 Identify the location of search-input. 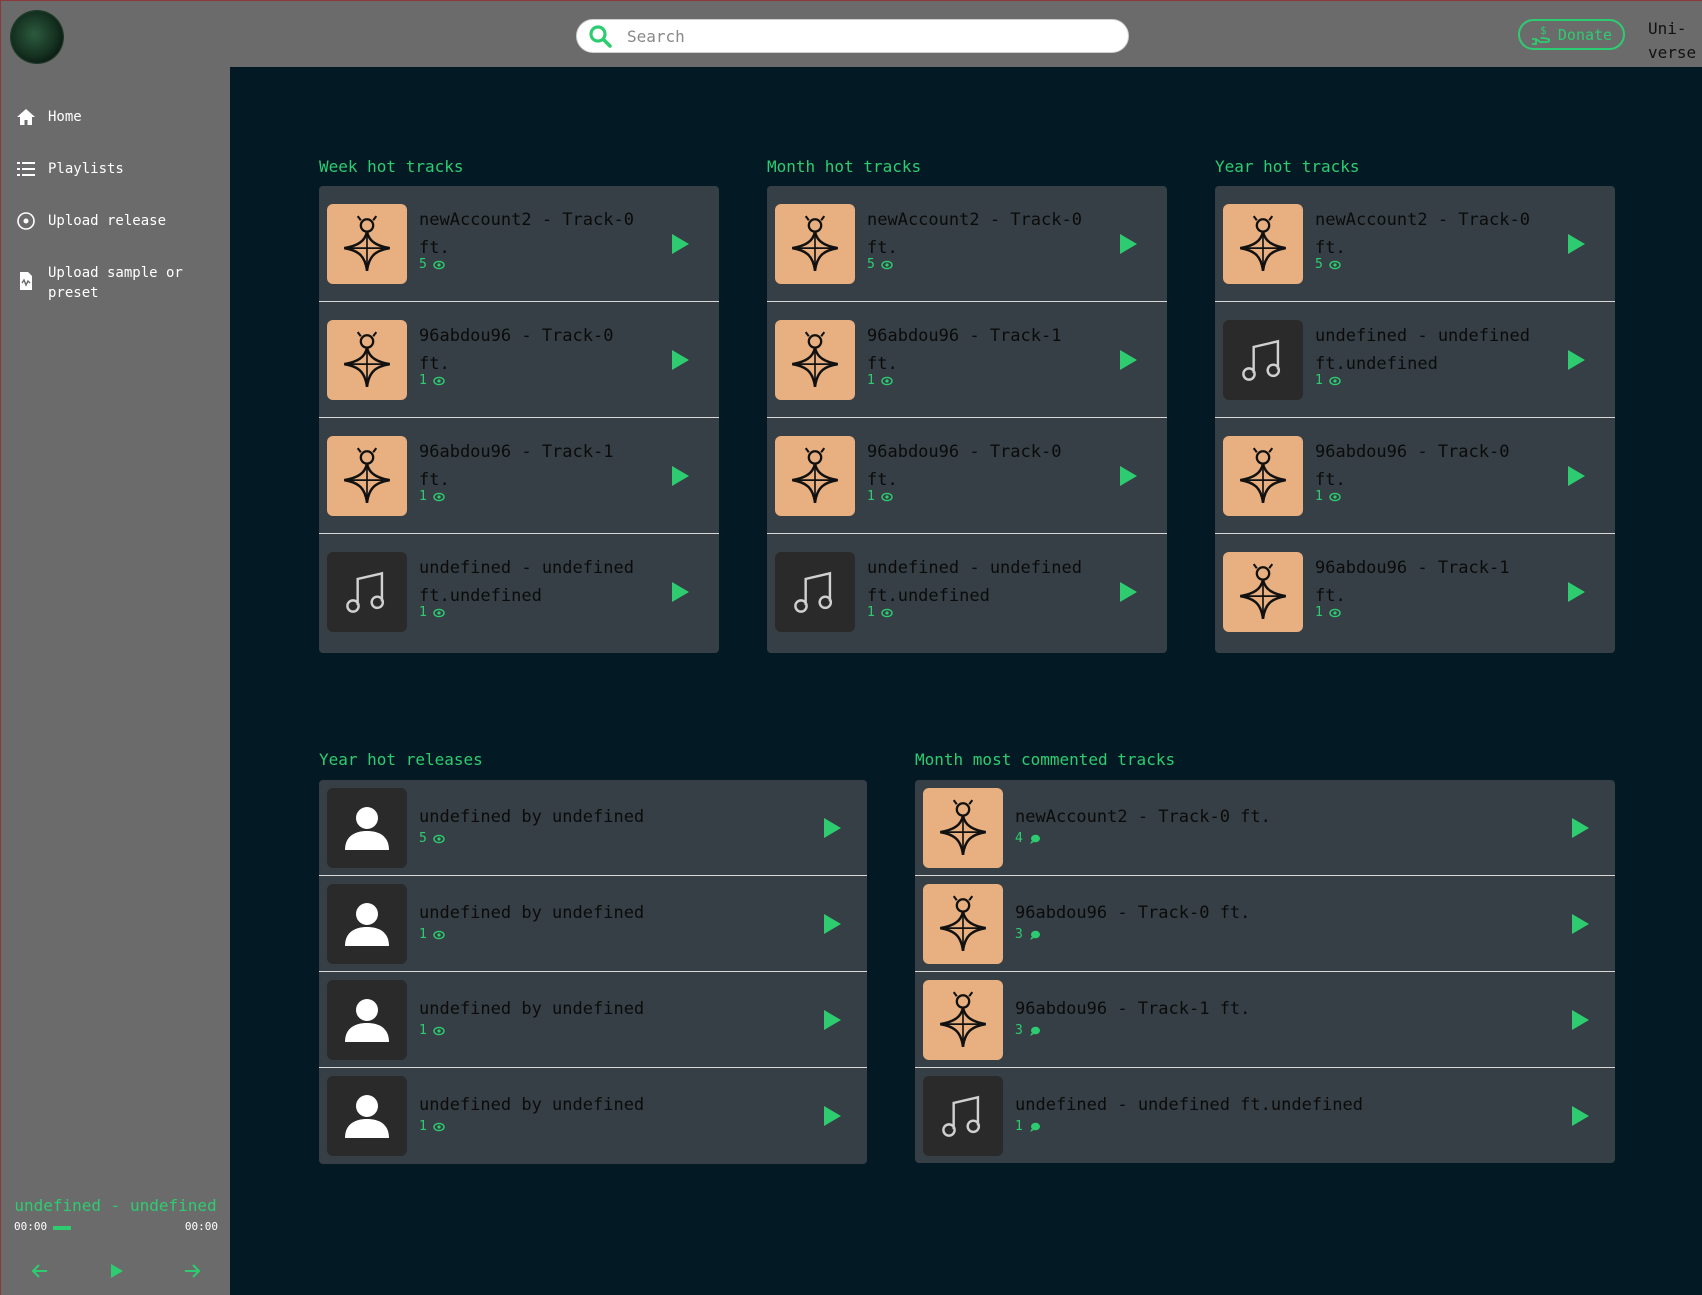
(867, 36).